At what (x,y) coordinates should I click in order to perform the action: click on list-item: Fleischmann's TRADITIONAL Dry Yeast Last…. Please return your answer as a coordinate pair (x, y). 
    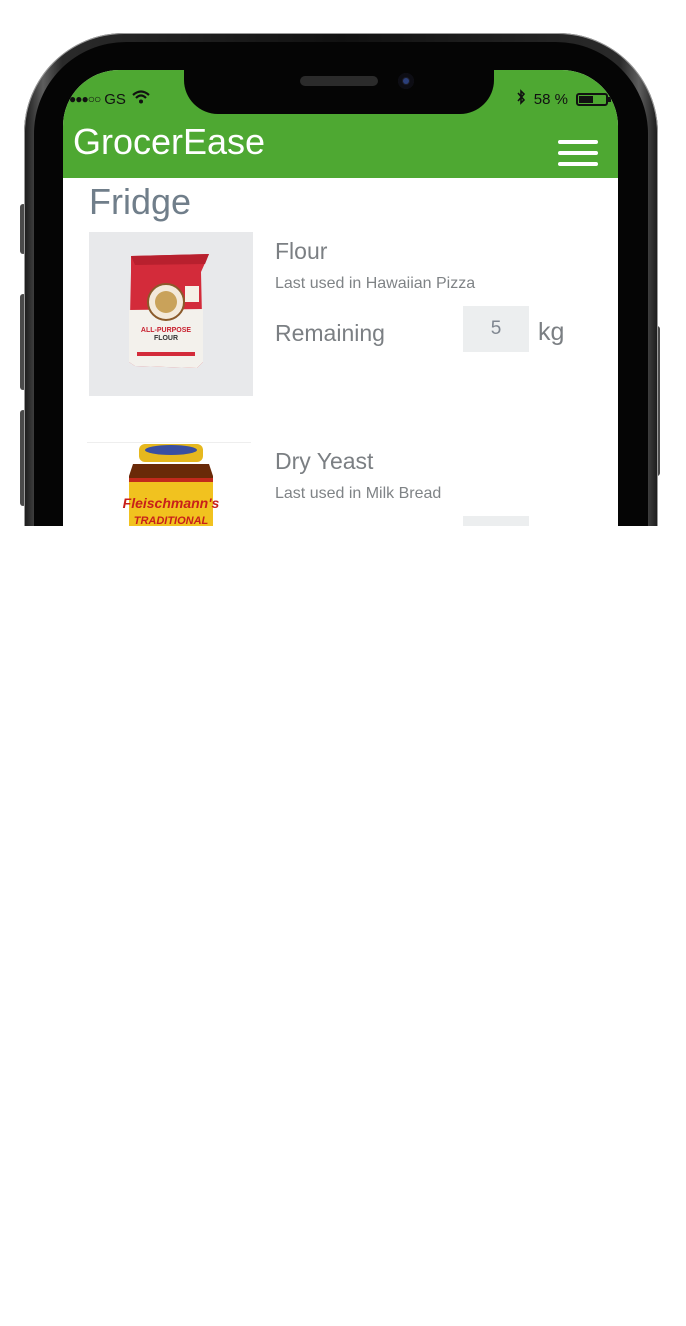
    Looking at the image, I should click on (338, 484).